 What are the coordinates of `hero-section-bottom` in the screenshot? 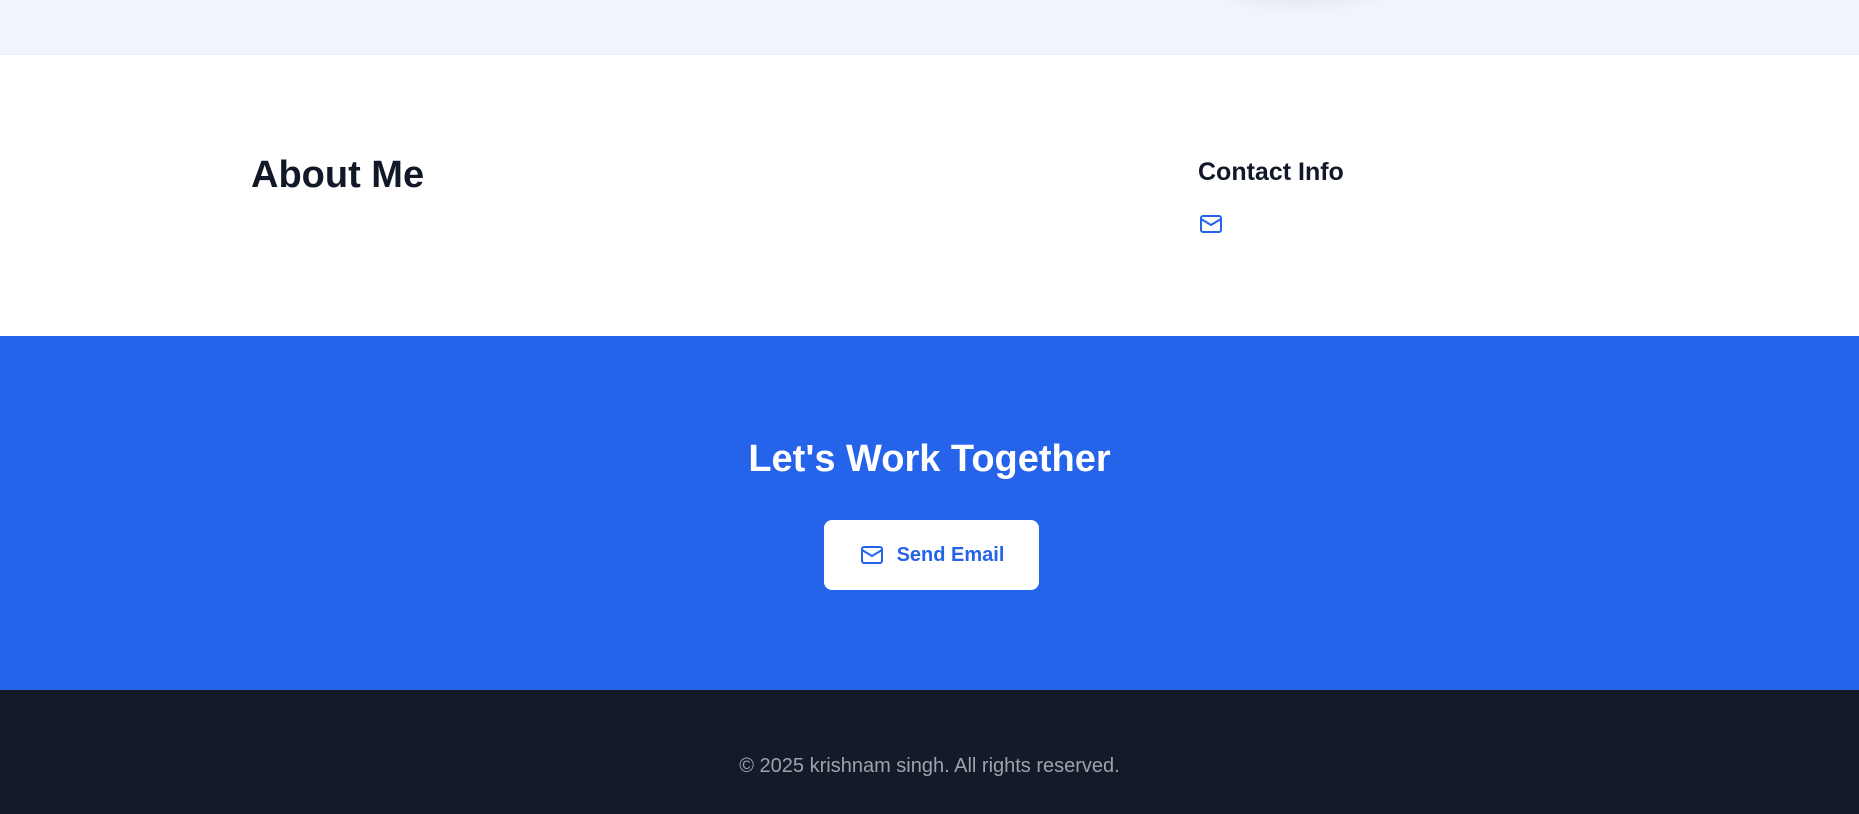 It's located at (929, 27).